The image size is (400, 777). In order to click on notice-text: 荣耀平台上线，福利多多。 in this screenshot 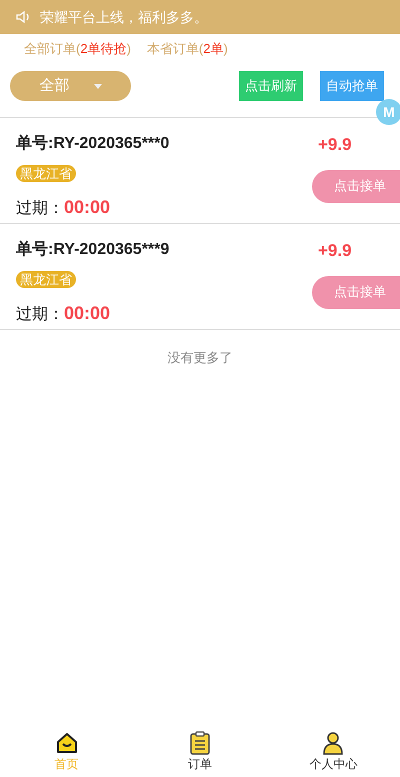, I will do `click(124, 17)`.